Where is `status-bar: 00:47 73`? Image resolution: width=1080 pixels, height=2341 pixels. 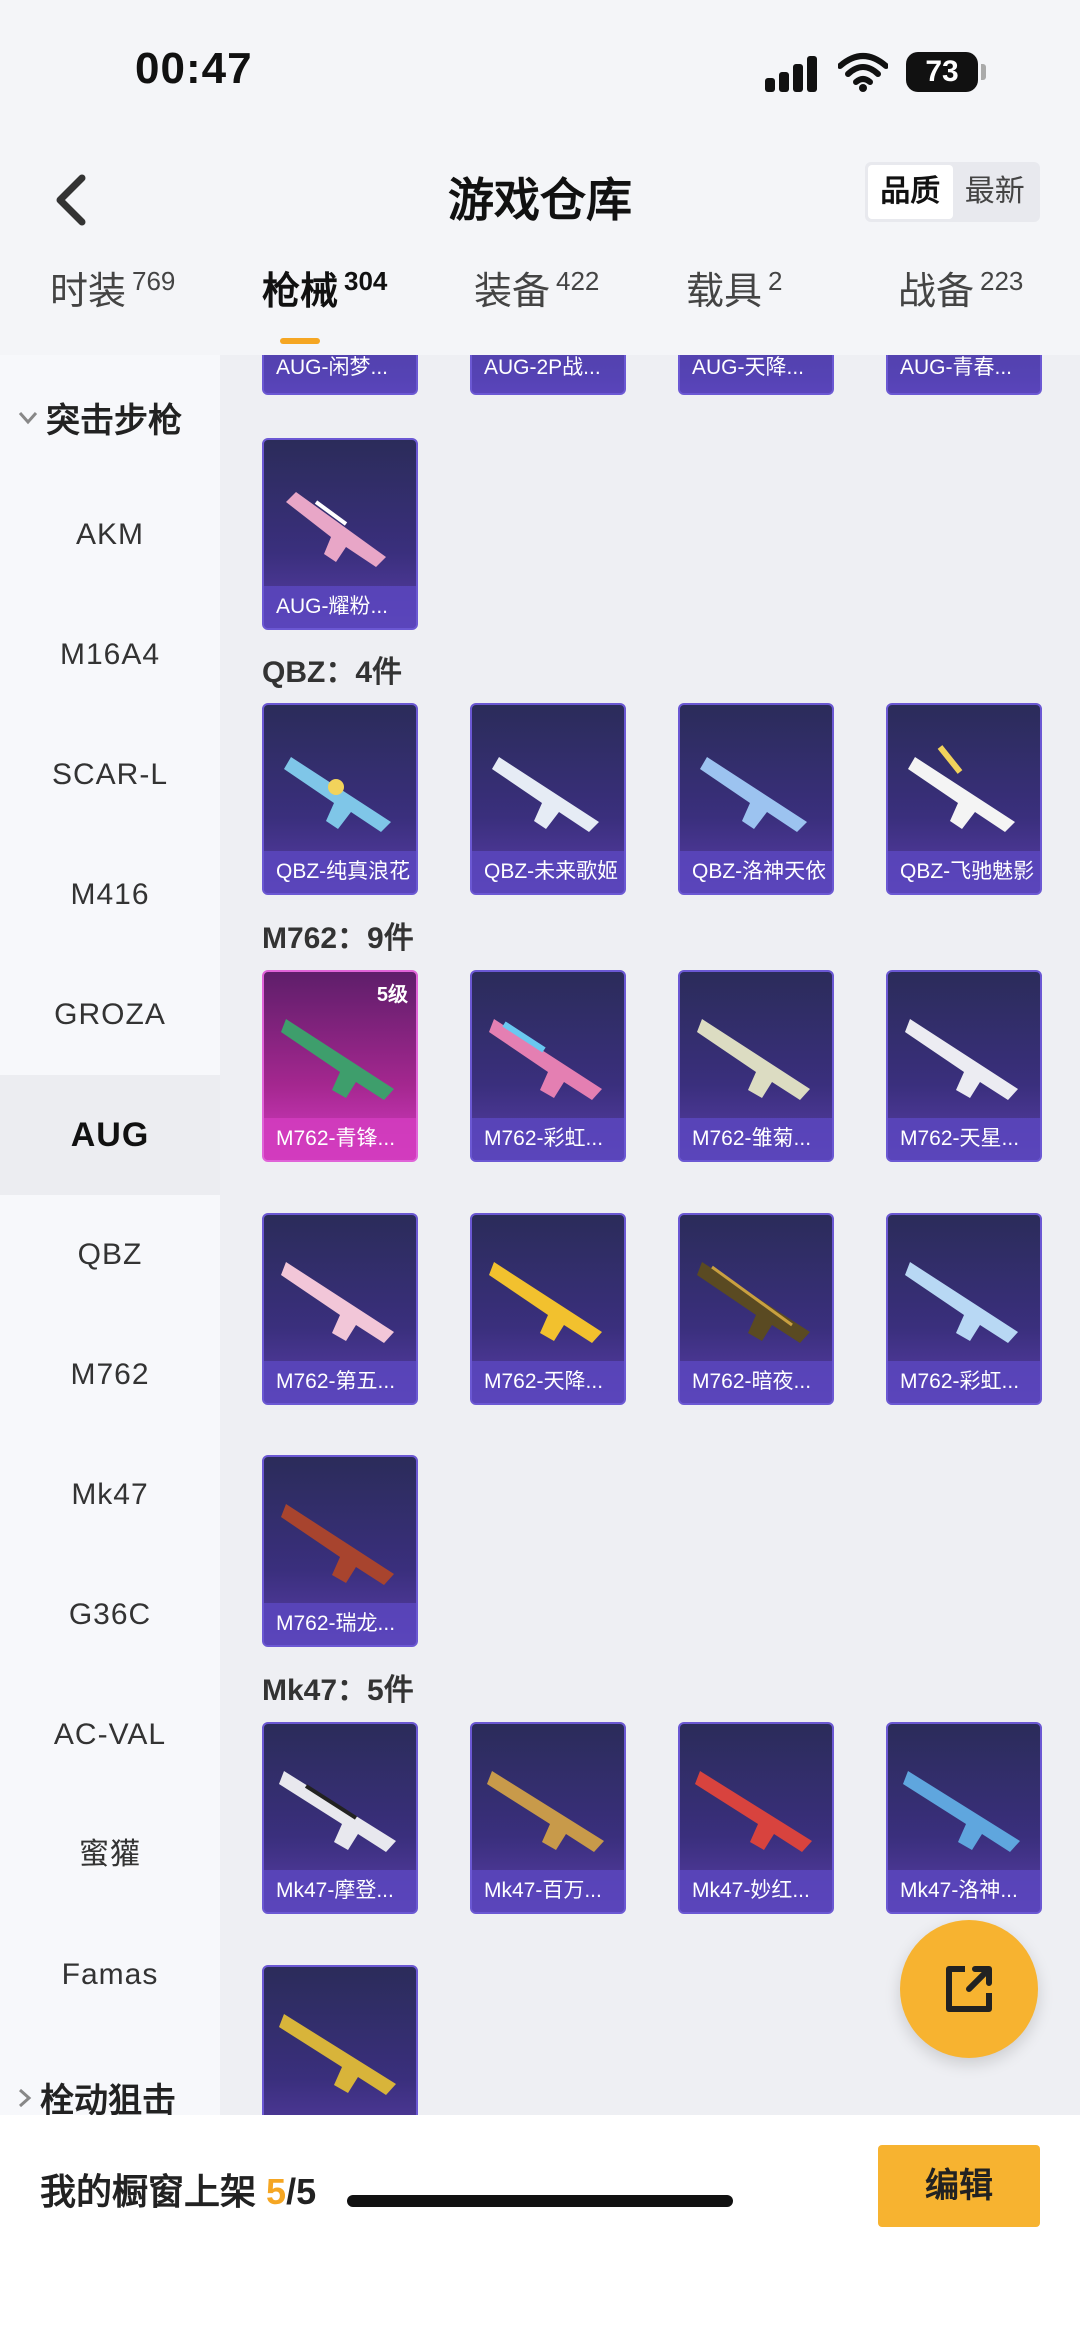 status-bar: 00:47 73 is located at coordinates (540, 70).